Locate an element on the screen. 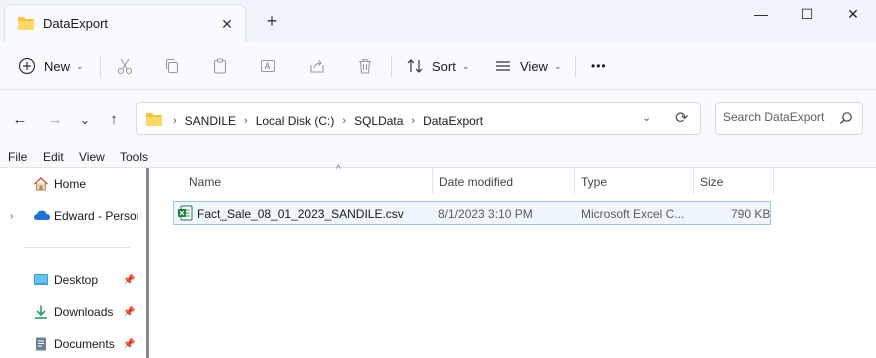 This screenshot has width=876, height=358. share-button is located at coordinates (317, 66).